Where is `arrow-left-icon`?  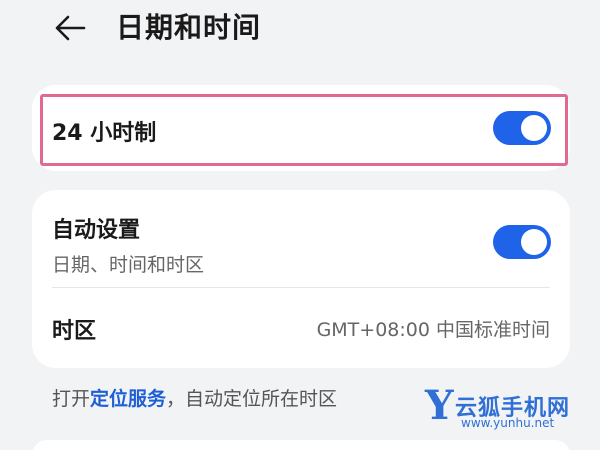
arrow-left-icon is located at coordinates (70, 28).